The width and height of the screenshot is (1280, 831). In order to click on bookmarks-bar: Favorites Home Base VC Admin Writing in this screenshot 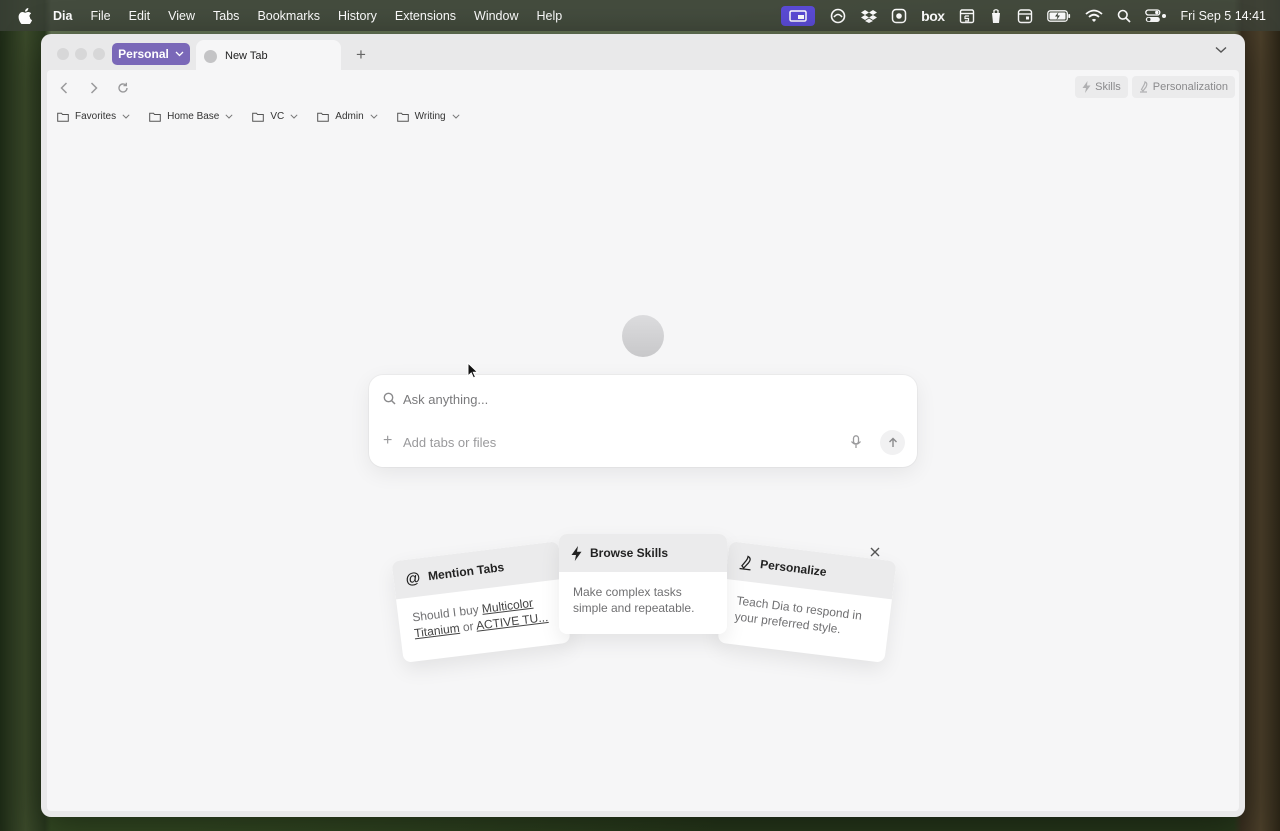, I will do `click(258, 116)`.